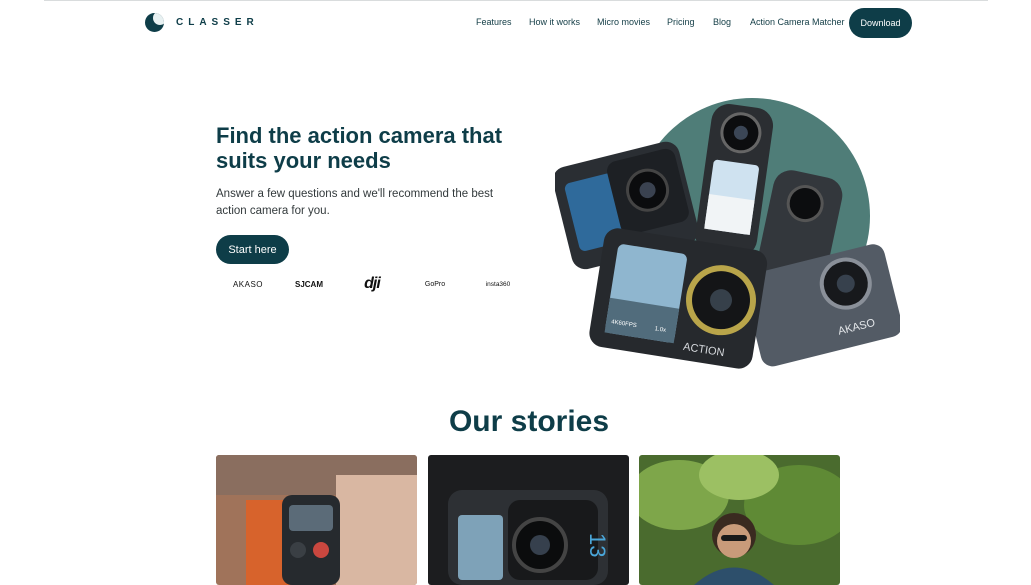 The image size is (1031, 585). Describe the element at coordinates (372, 283) in the screenshot. I see `dji-logo: dji` at that location.